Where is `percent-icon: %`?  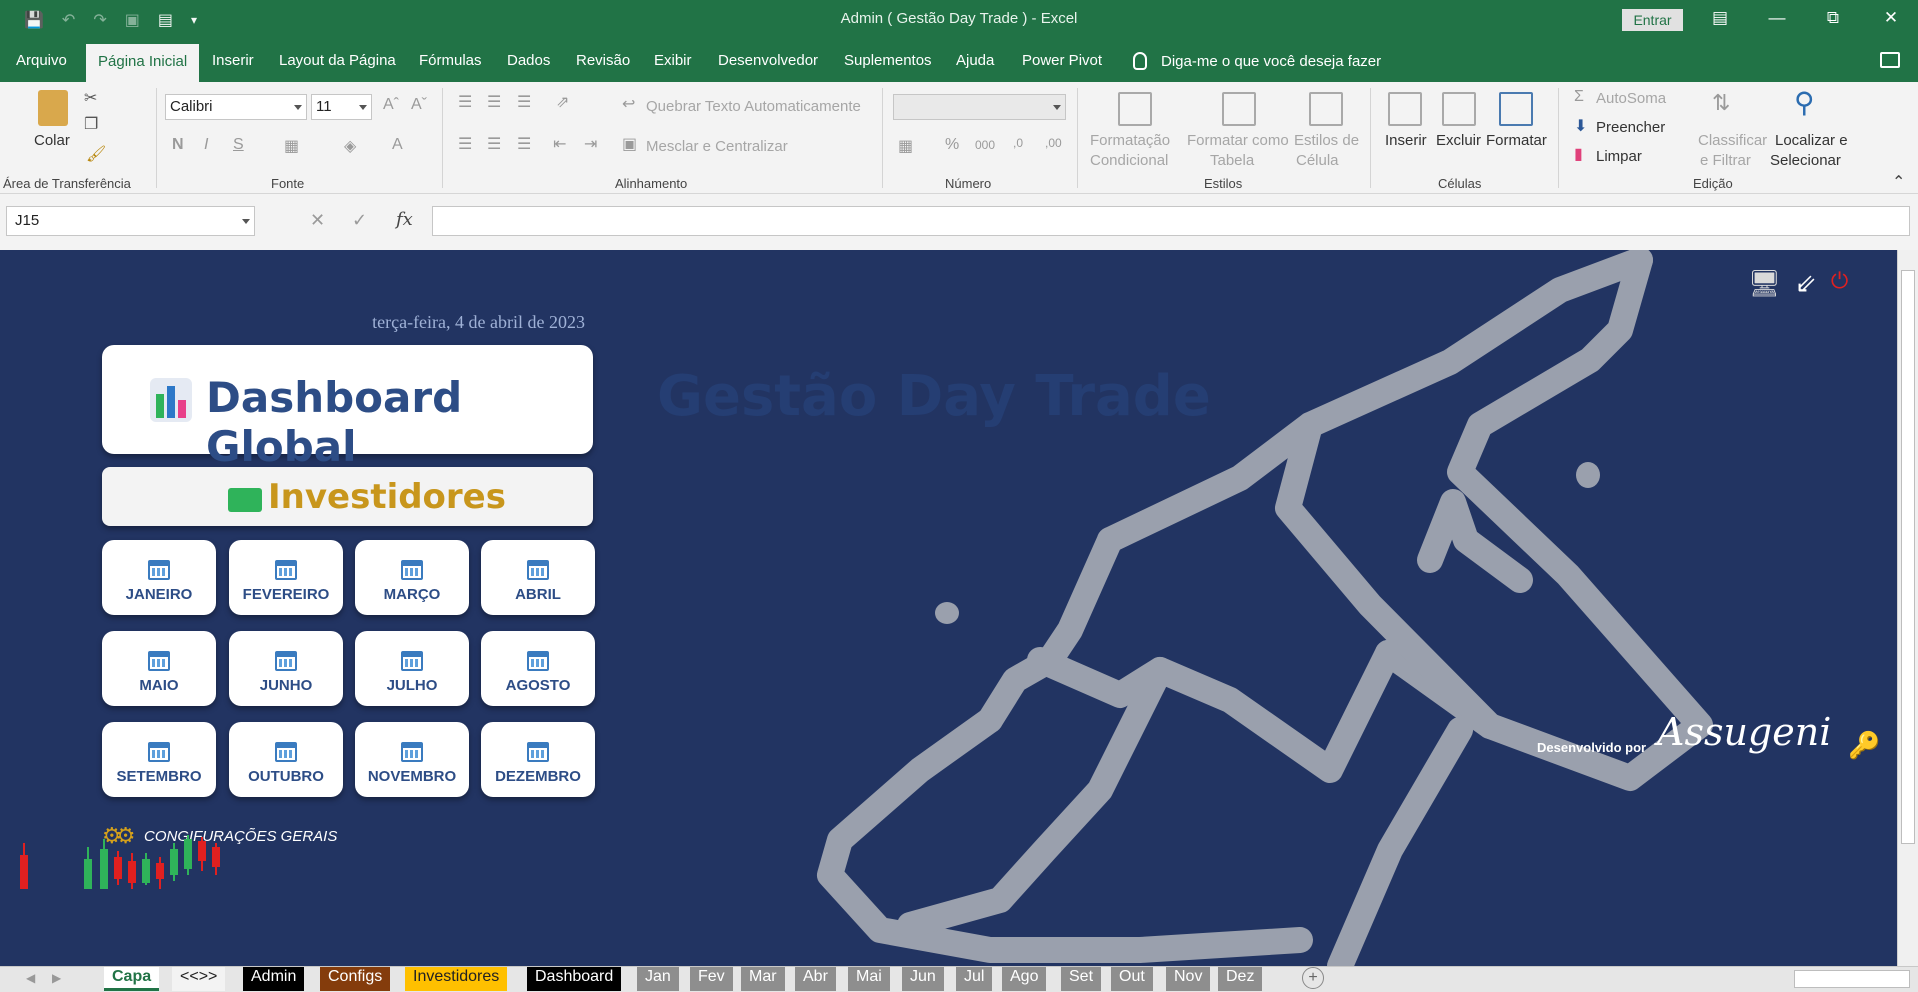
percent-icon: % is located at coordinates (952, 145).